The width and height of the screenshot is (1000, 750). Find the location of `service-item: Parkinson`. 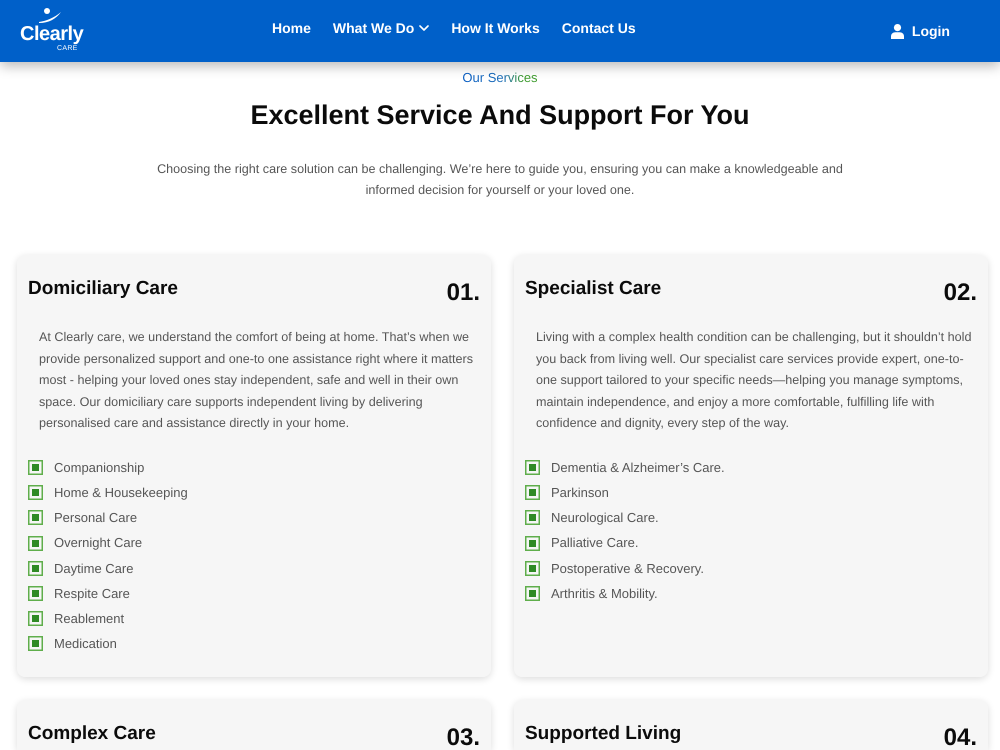

service-item: Parkinson is located at coordinates (580, 493).